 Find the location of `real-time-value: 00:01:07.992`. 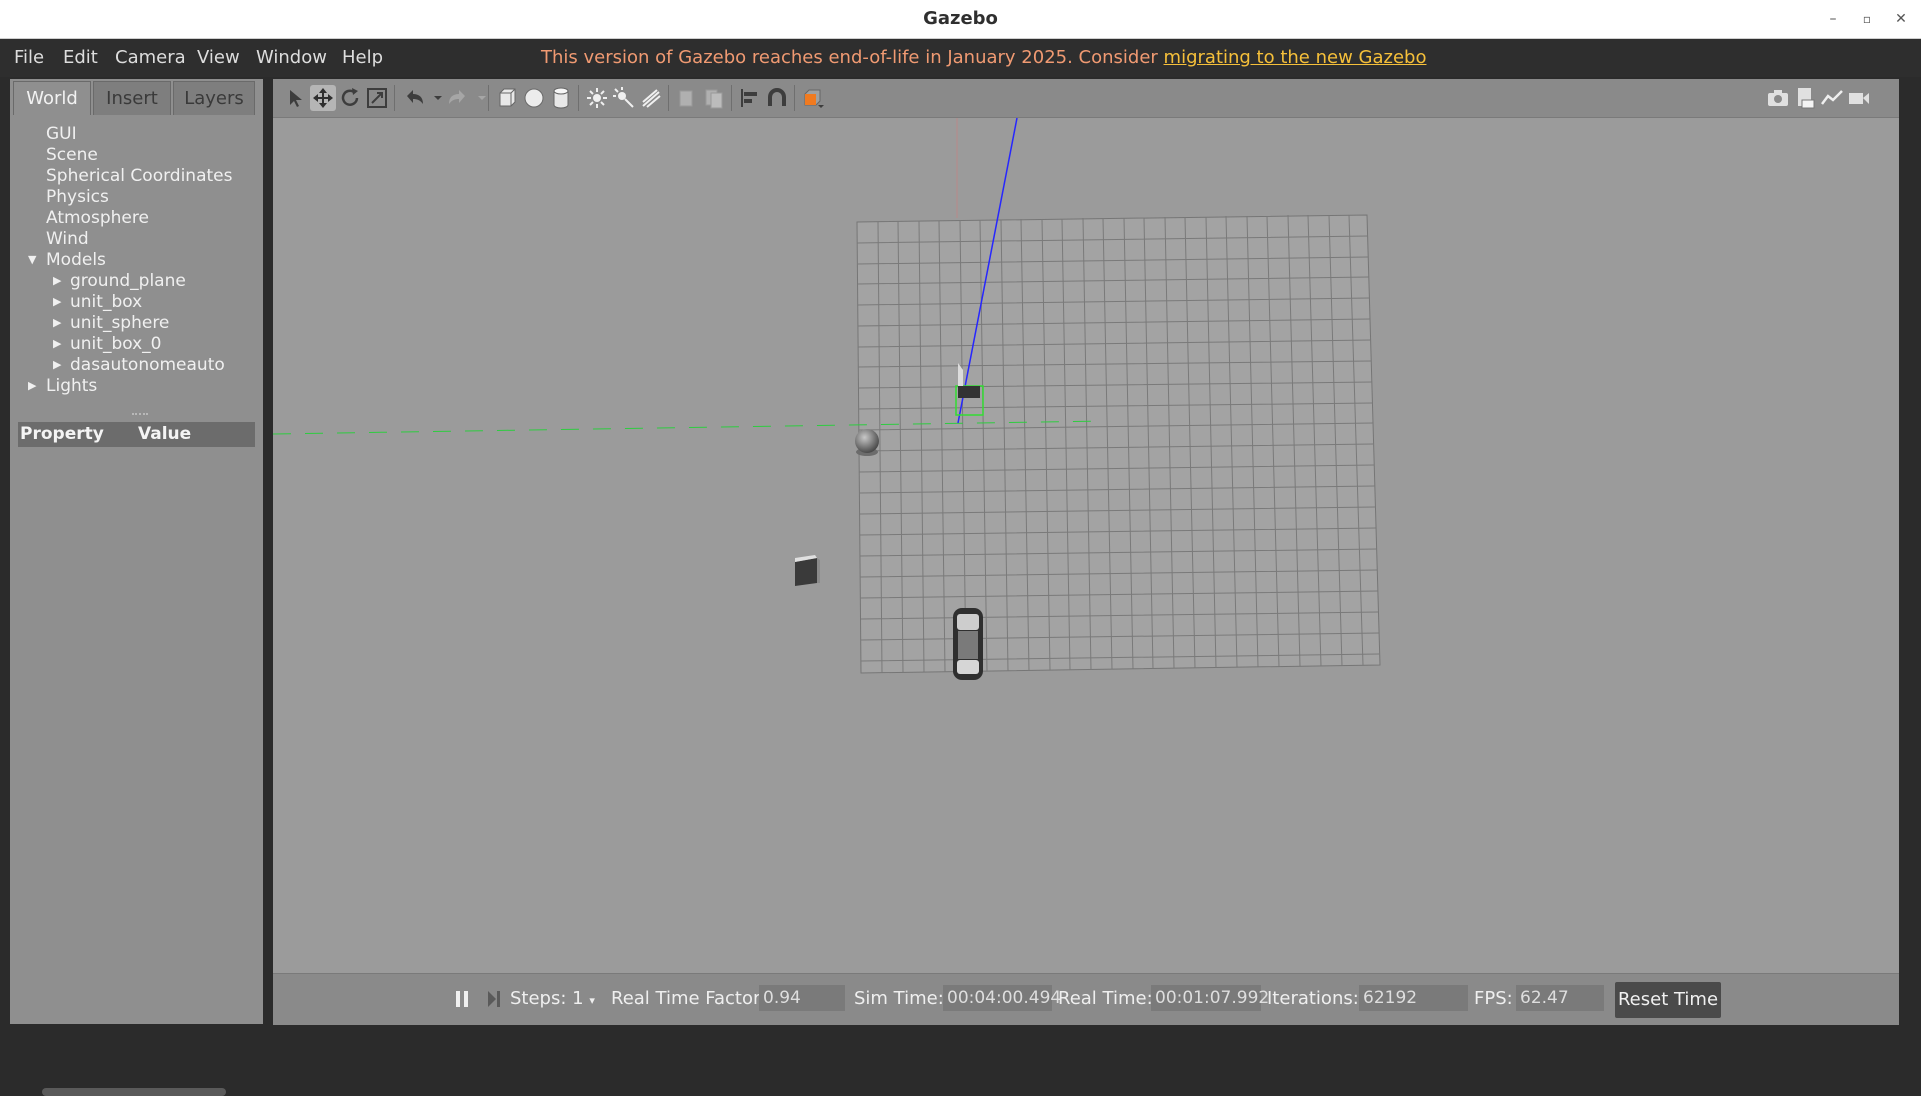

real-time-value: 00:01:07.992 is located at coordinates (1210, 998).